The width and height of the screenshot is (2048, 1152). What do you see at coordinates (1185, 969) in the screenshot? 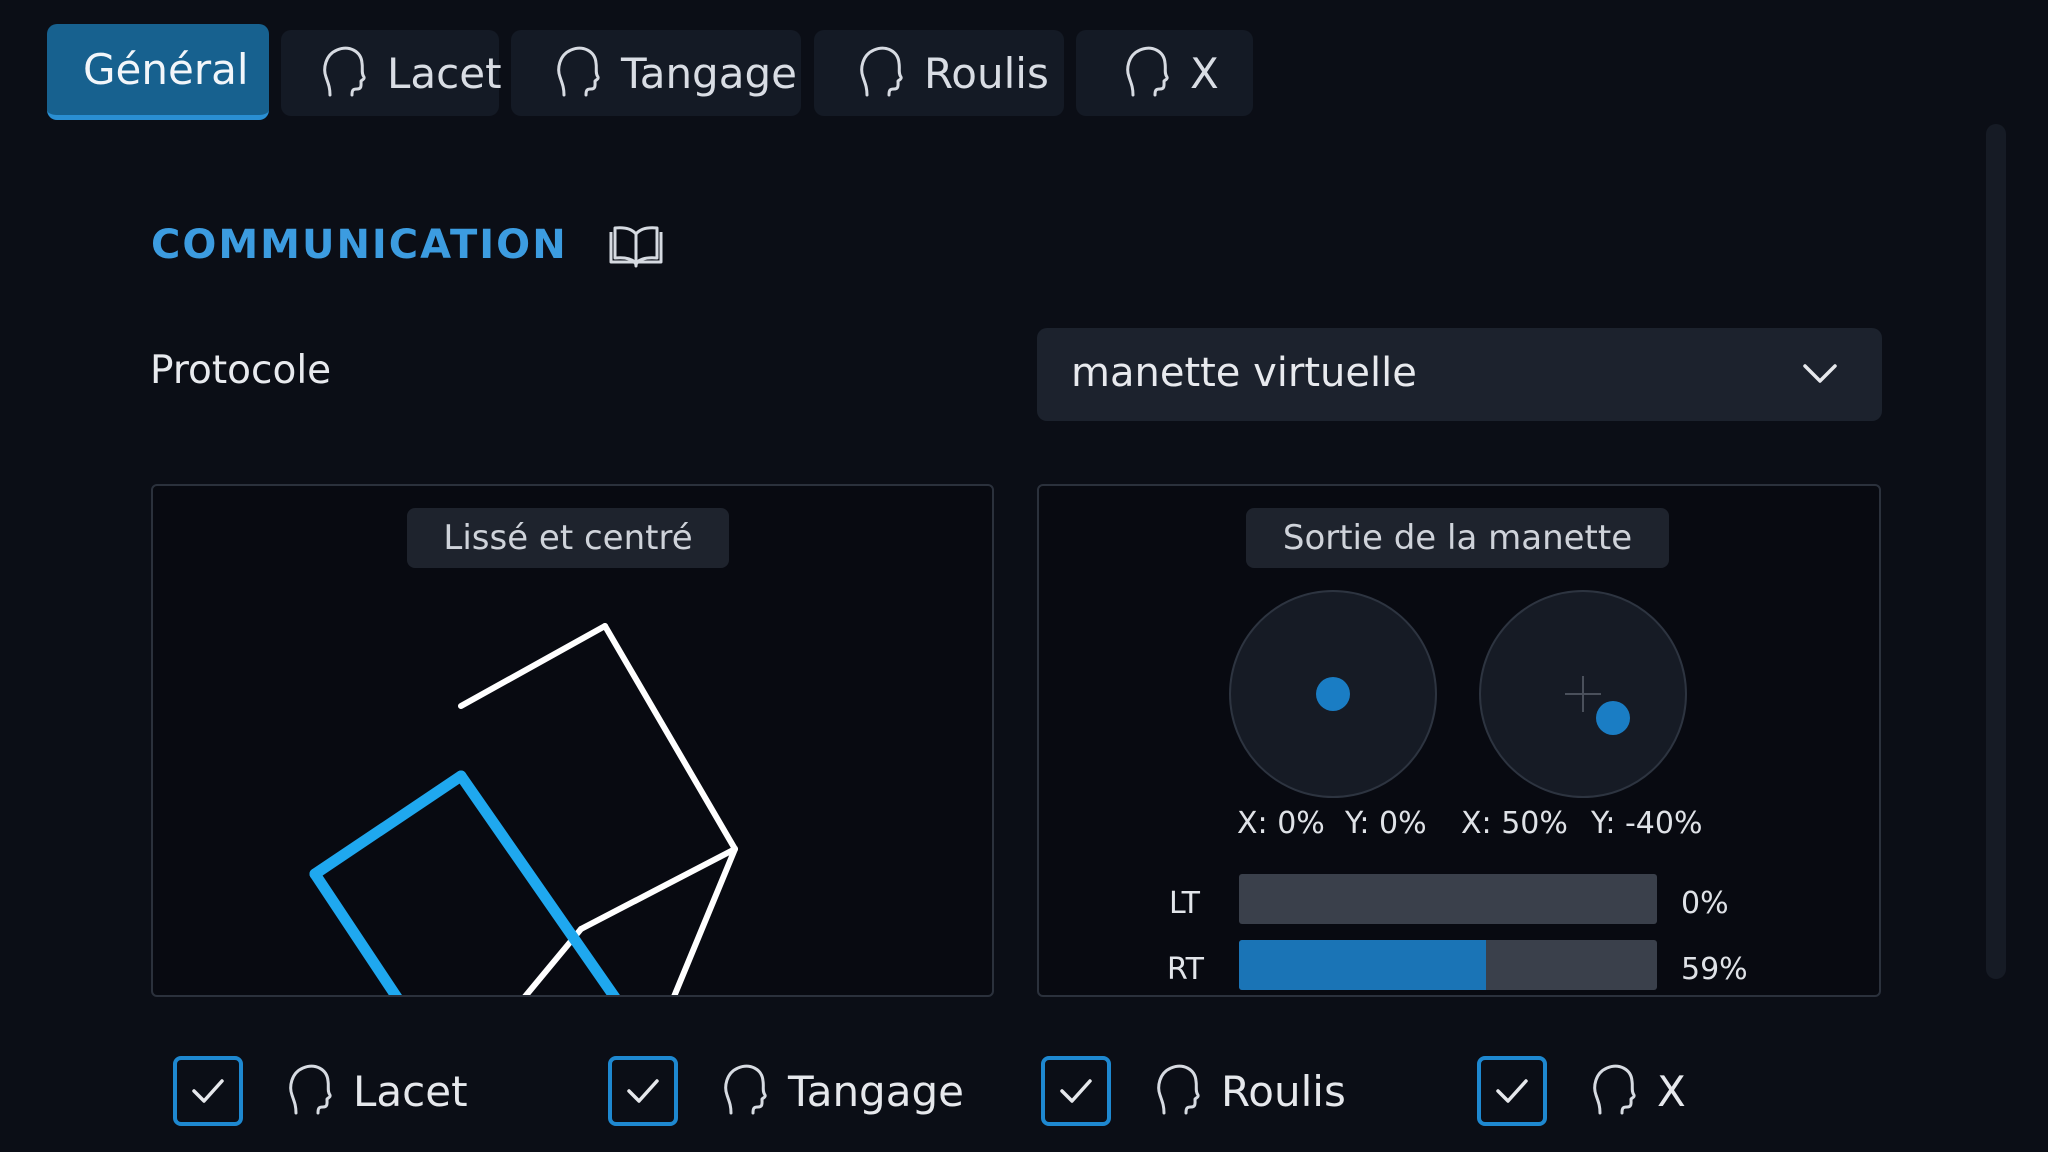
I see `rt-label: RT` at bounding box center [1185, 969].